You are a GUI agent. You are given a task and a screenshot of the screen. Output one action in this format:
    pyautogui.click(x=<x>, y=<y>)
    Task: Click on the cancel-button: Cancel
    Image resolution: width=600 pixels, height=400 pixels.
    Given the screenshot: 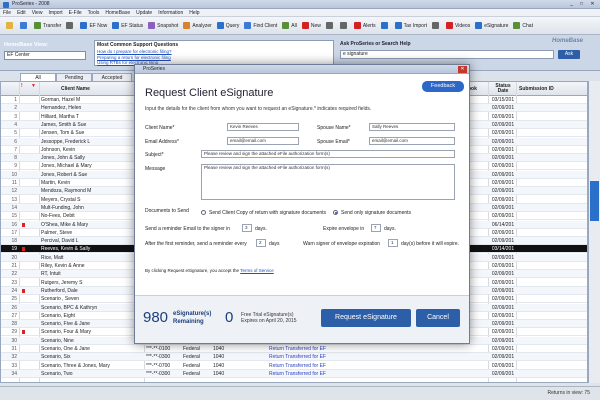 What is the action you would take?
    pyautogui.click(x=438, y=318)
    